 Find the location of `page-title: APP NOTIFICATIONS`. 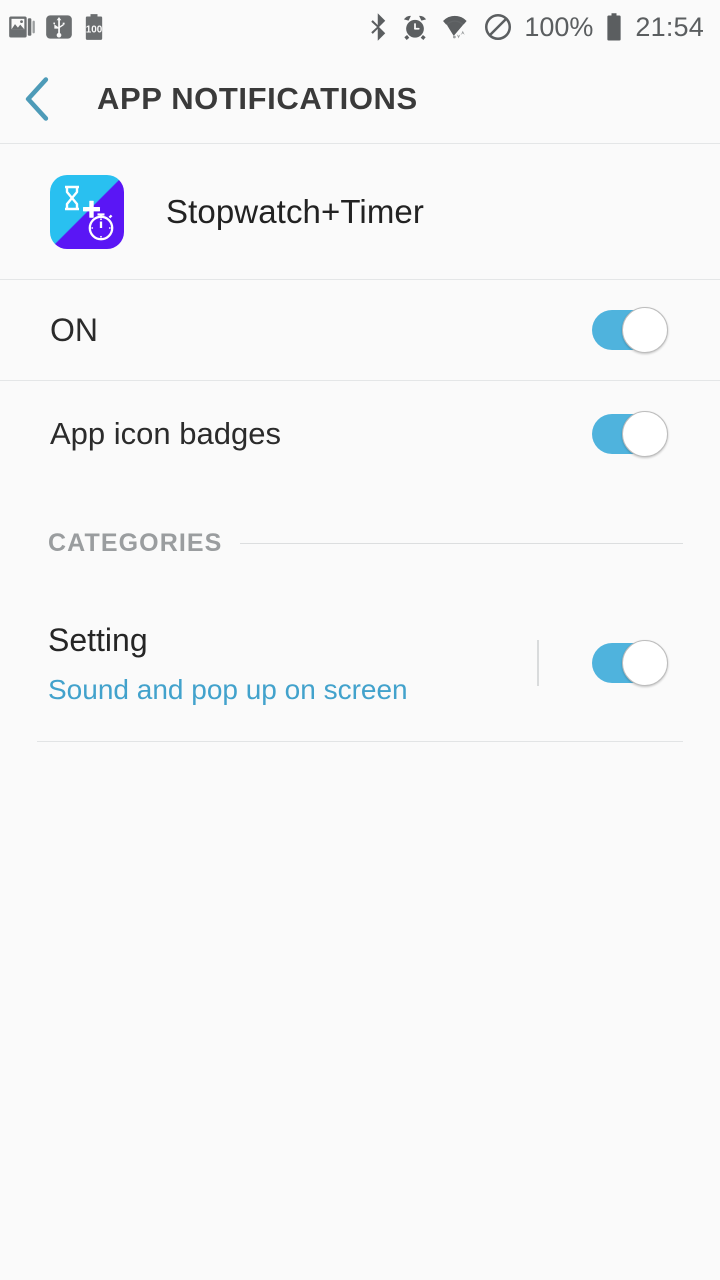

page-title: APP NOTIFICATIONS is located at coordinates (257, 98).